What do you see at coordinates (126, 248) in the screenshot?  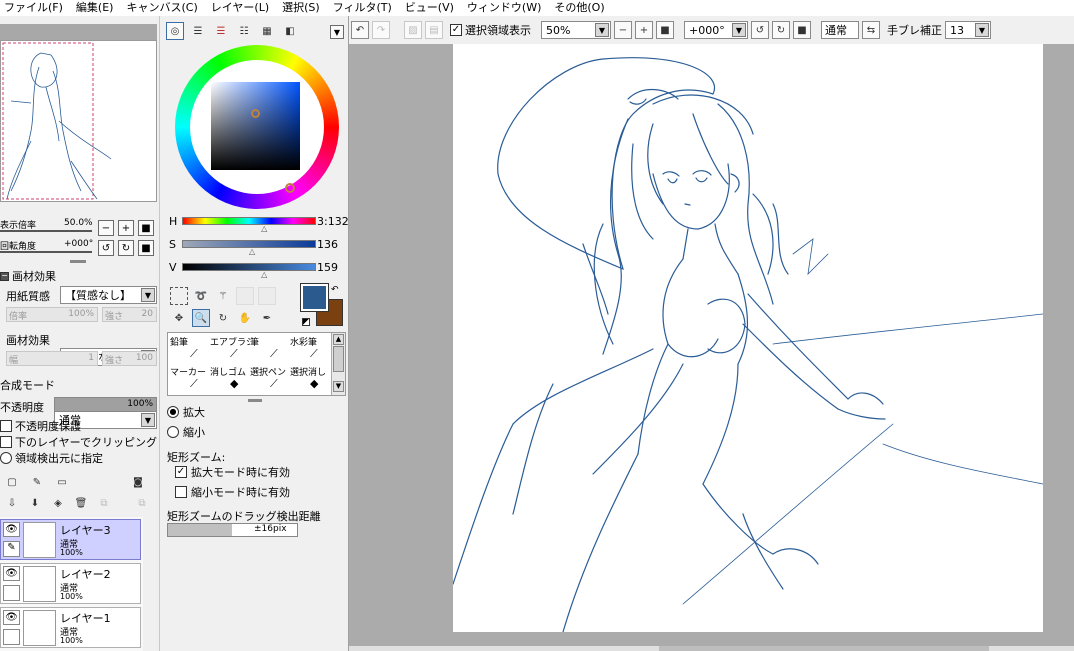 I see `rotate-right-button: ↻` at bounding box center [126, 248].